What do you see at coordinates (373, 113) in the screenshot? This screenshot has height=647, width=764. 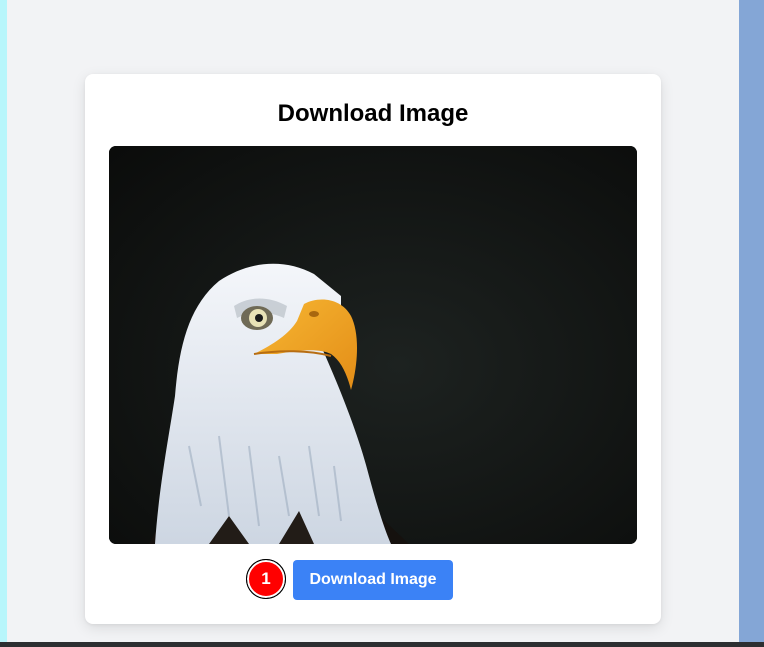 I see `page-title: Download Image` at bounding box center [373, 113].